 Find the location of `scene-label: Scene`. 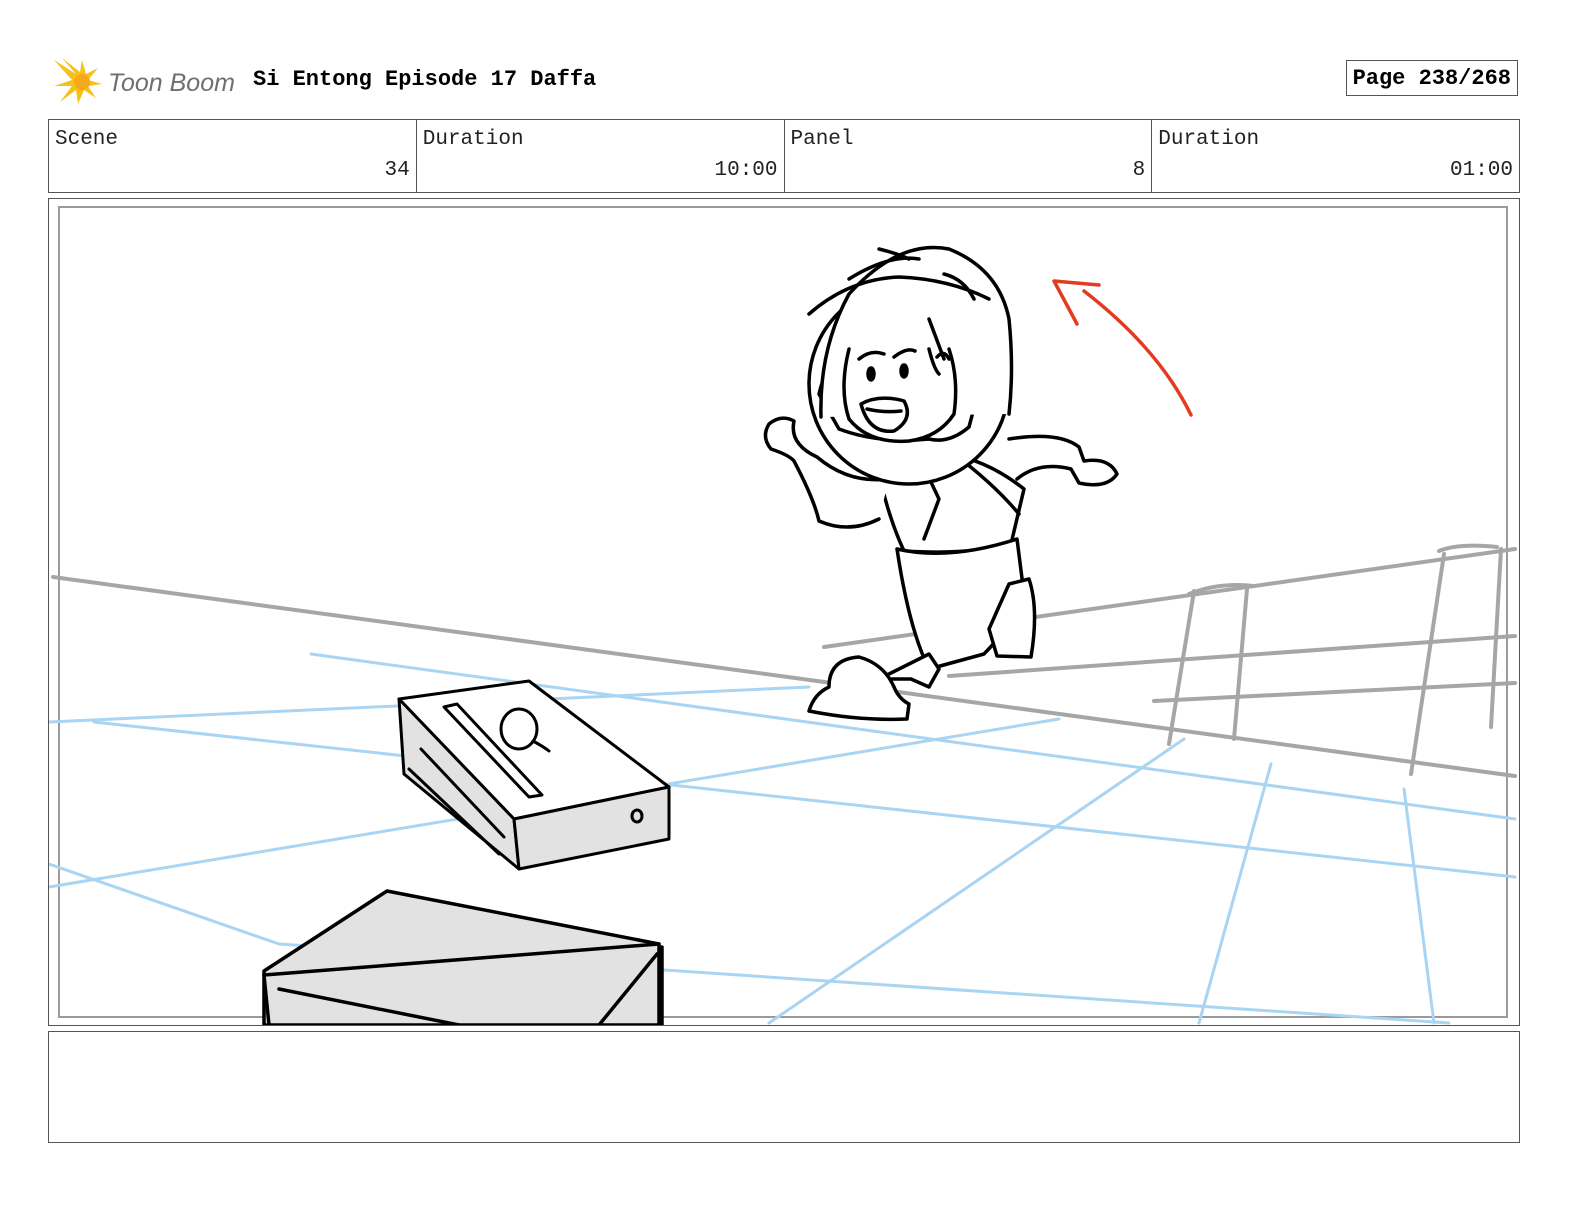

scene-label: Scene is located at coordinates (87, 139).